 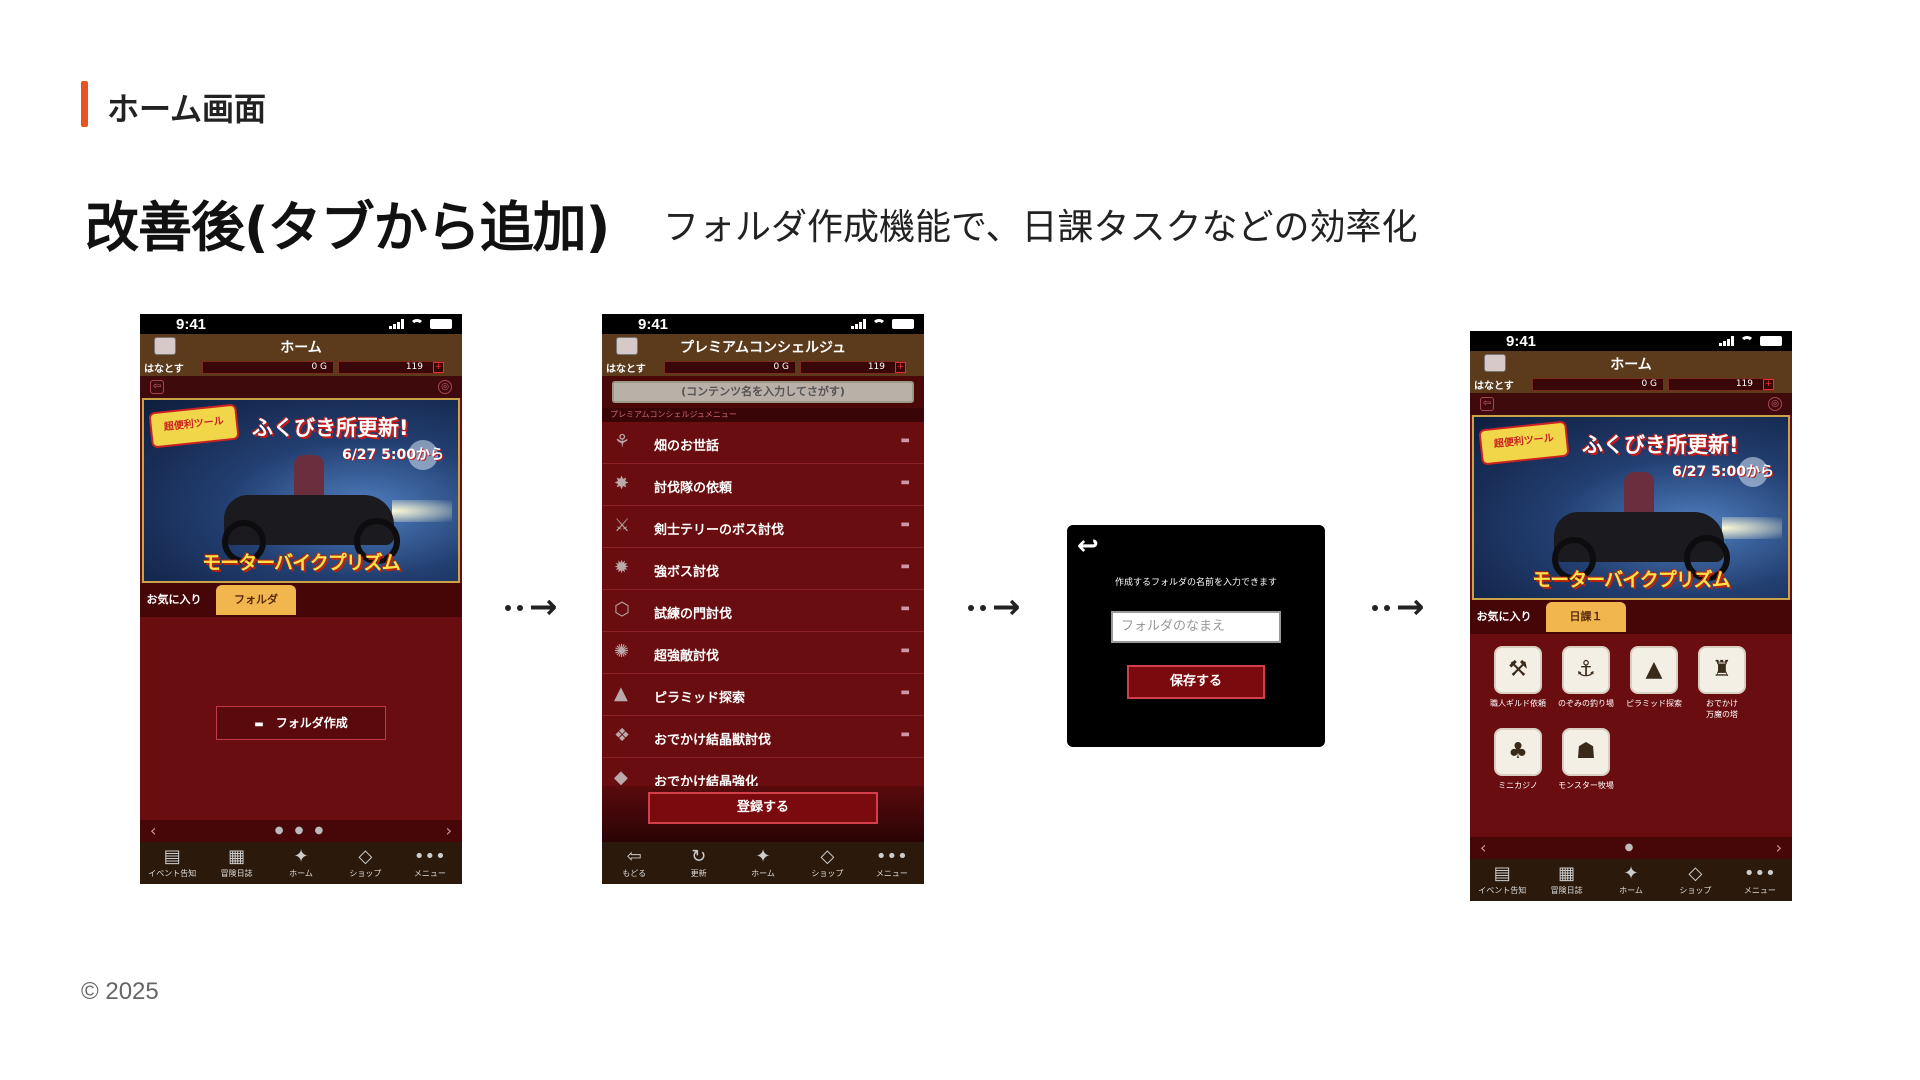 I want to click on tab-daily-1: 日課１, so click(x=1586, y=617).